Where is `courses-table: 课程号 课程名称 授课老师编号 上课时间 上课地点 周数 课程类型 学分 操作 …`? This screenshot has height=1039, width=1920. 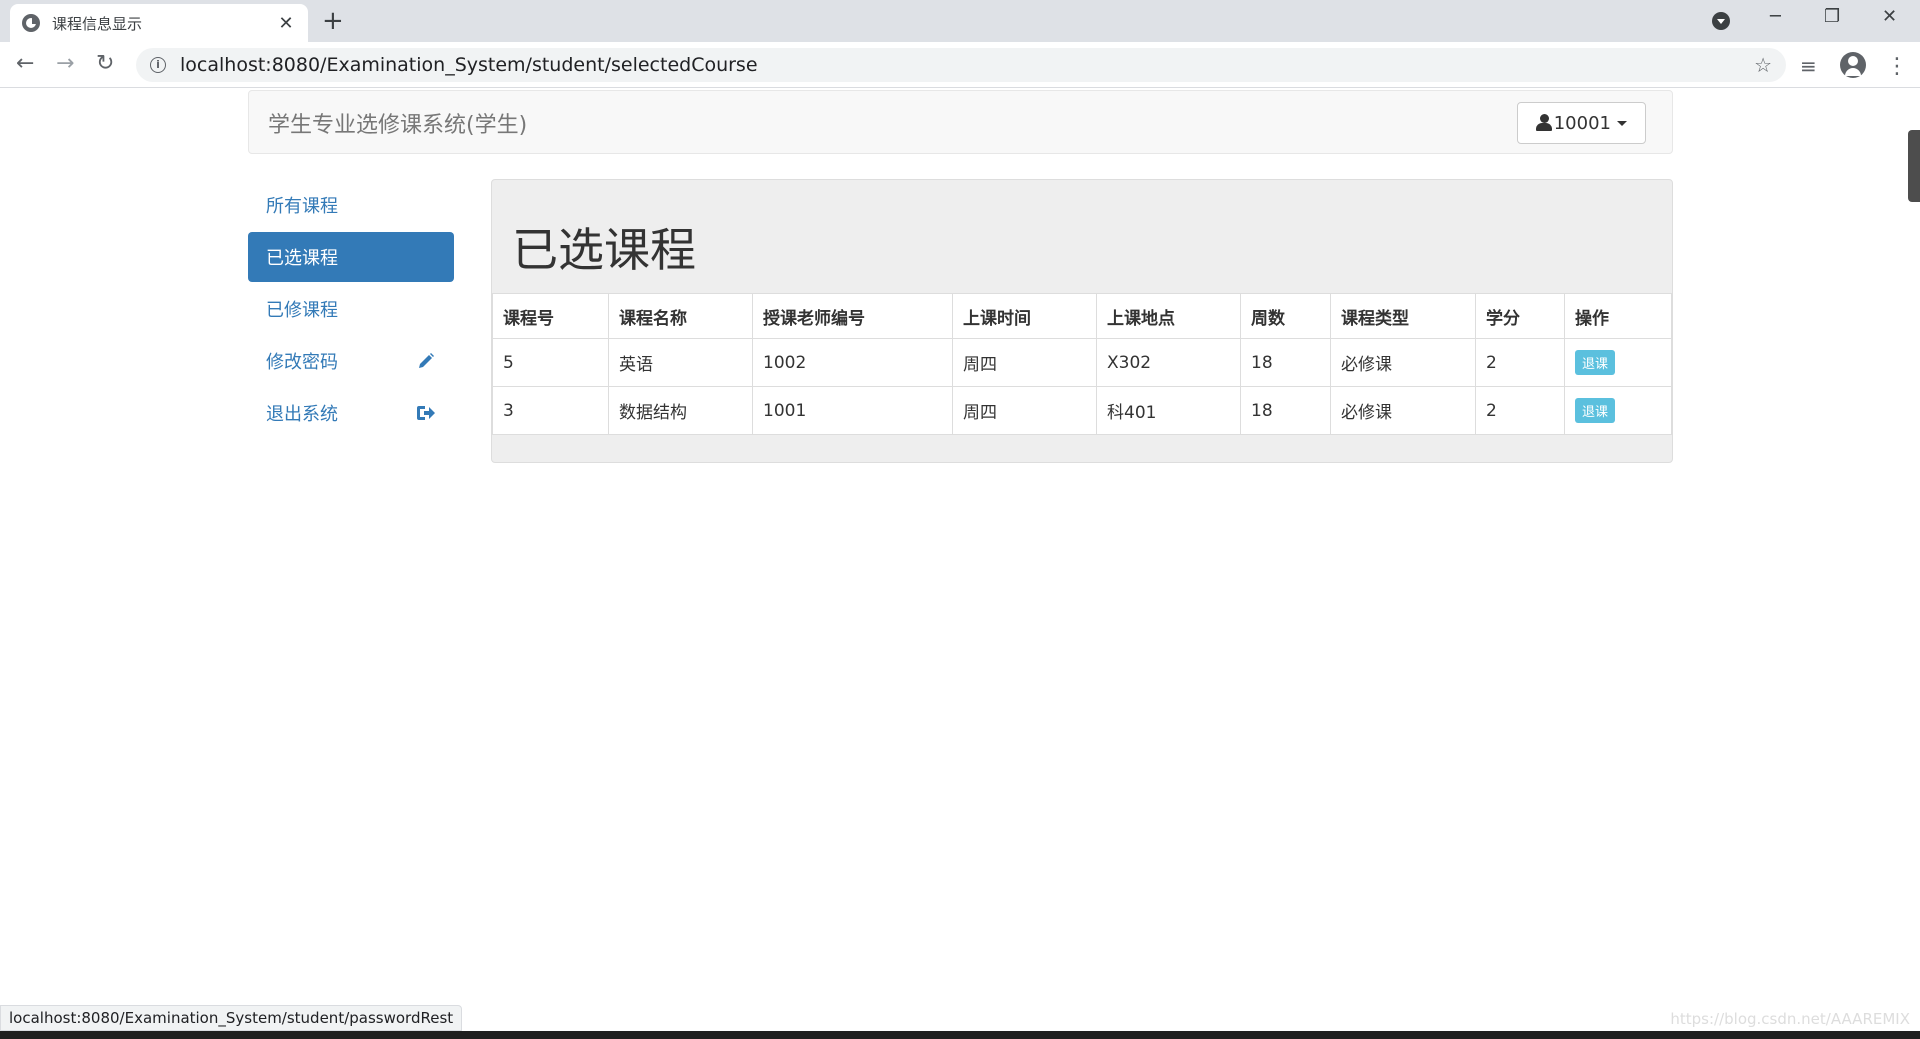
courses-table: 课程号 课程名称 授课老师编号 上课时间 上课地点 周数 课程类型 学分 操作 … is located at coordinates (1082, 364).